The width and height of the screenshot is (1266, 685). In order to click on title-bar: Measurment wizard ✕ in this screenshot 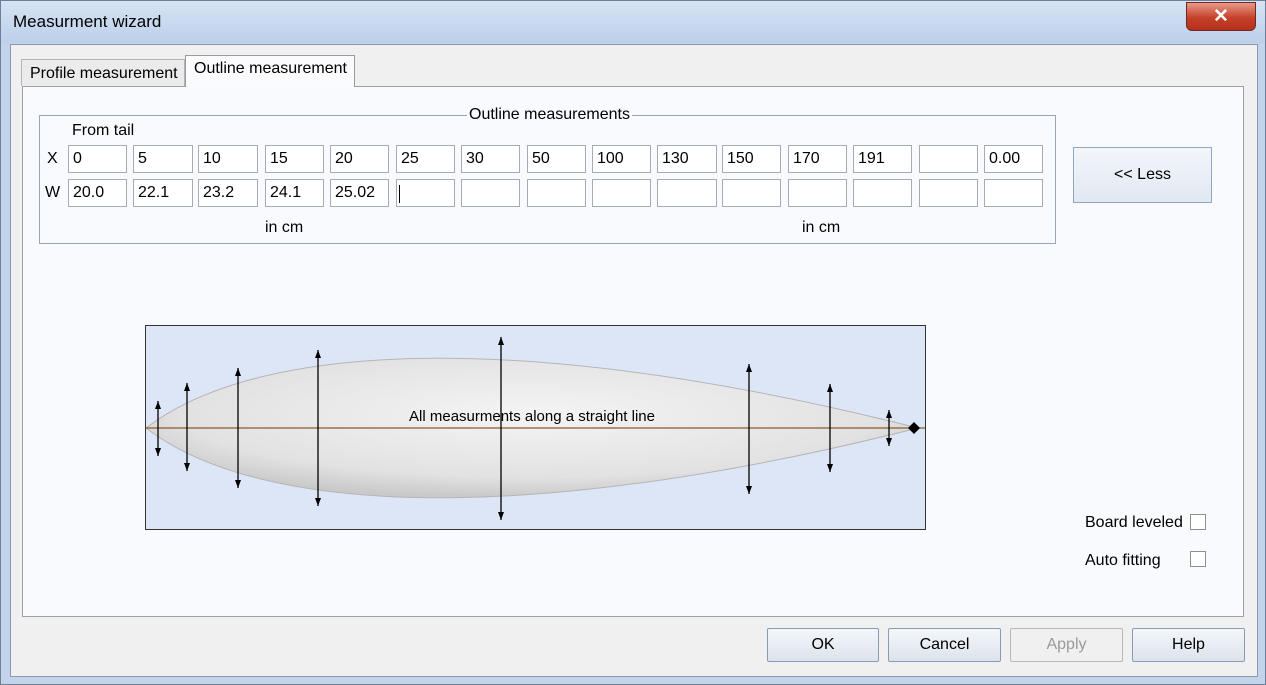, I will do `click(633, 22)`.